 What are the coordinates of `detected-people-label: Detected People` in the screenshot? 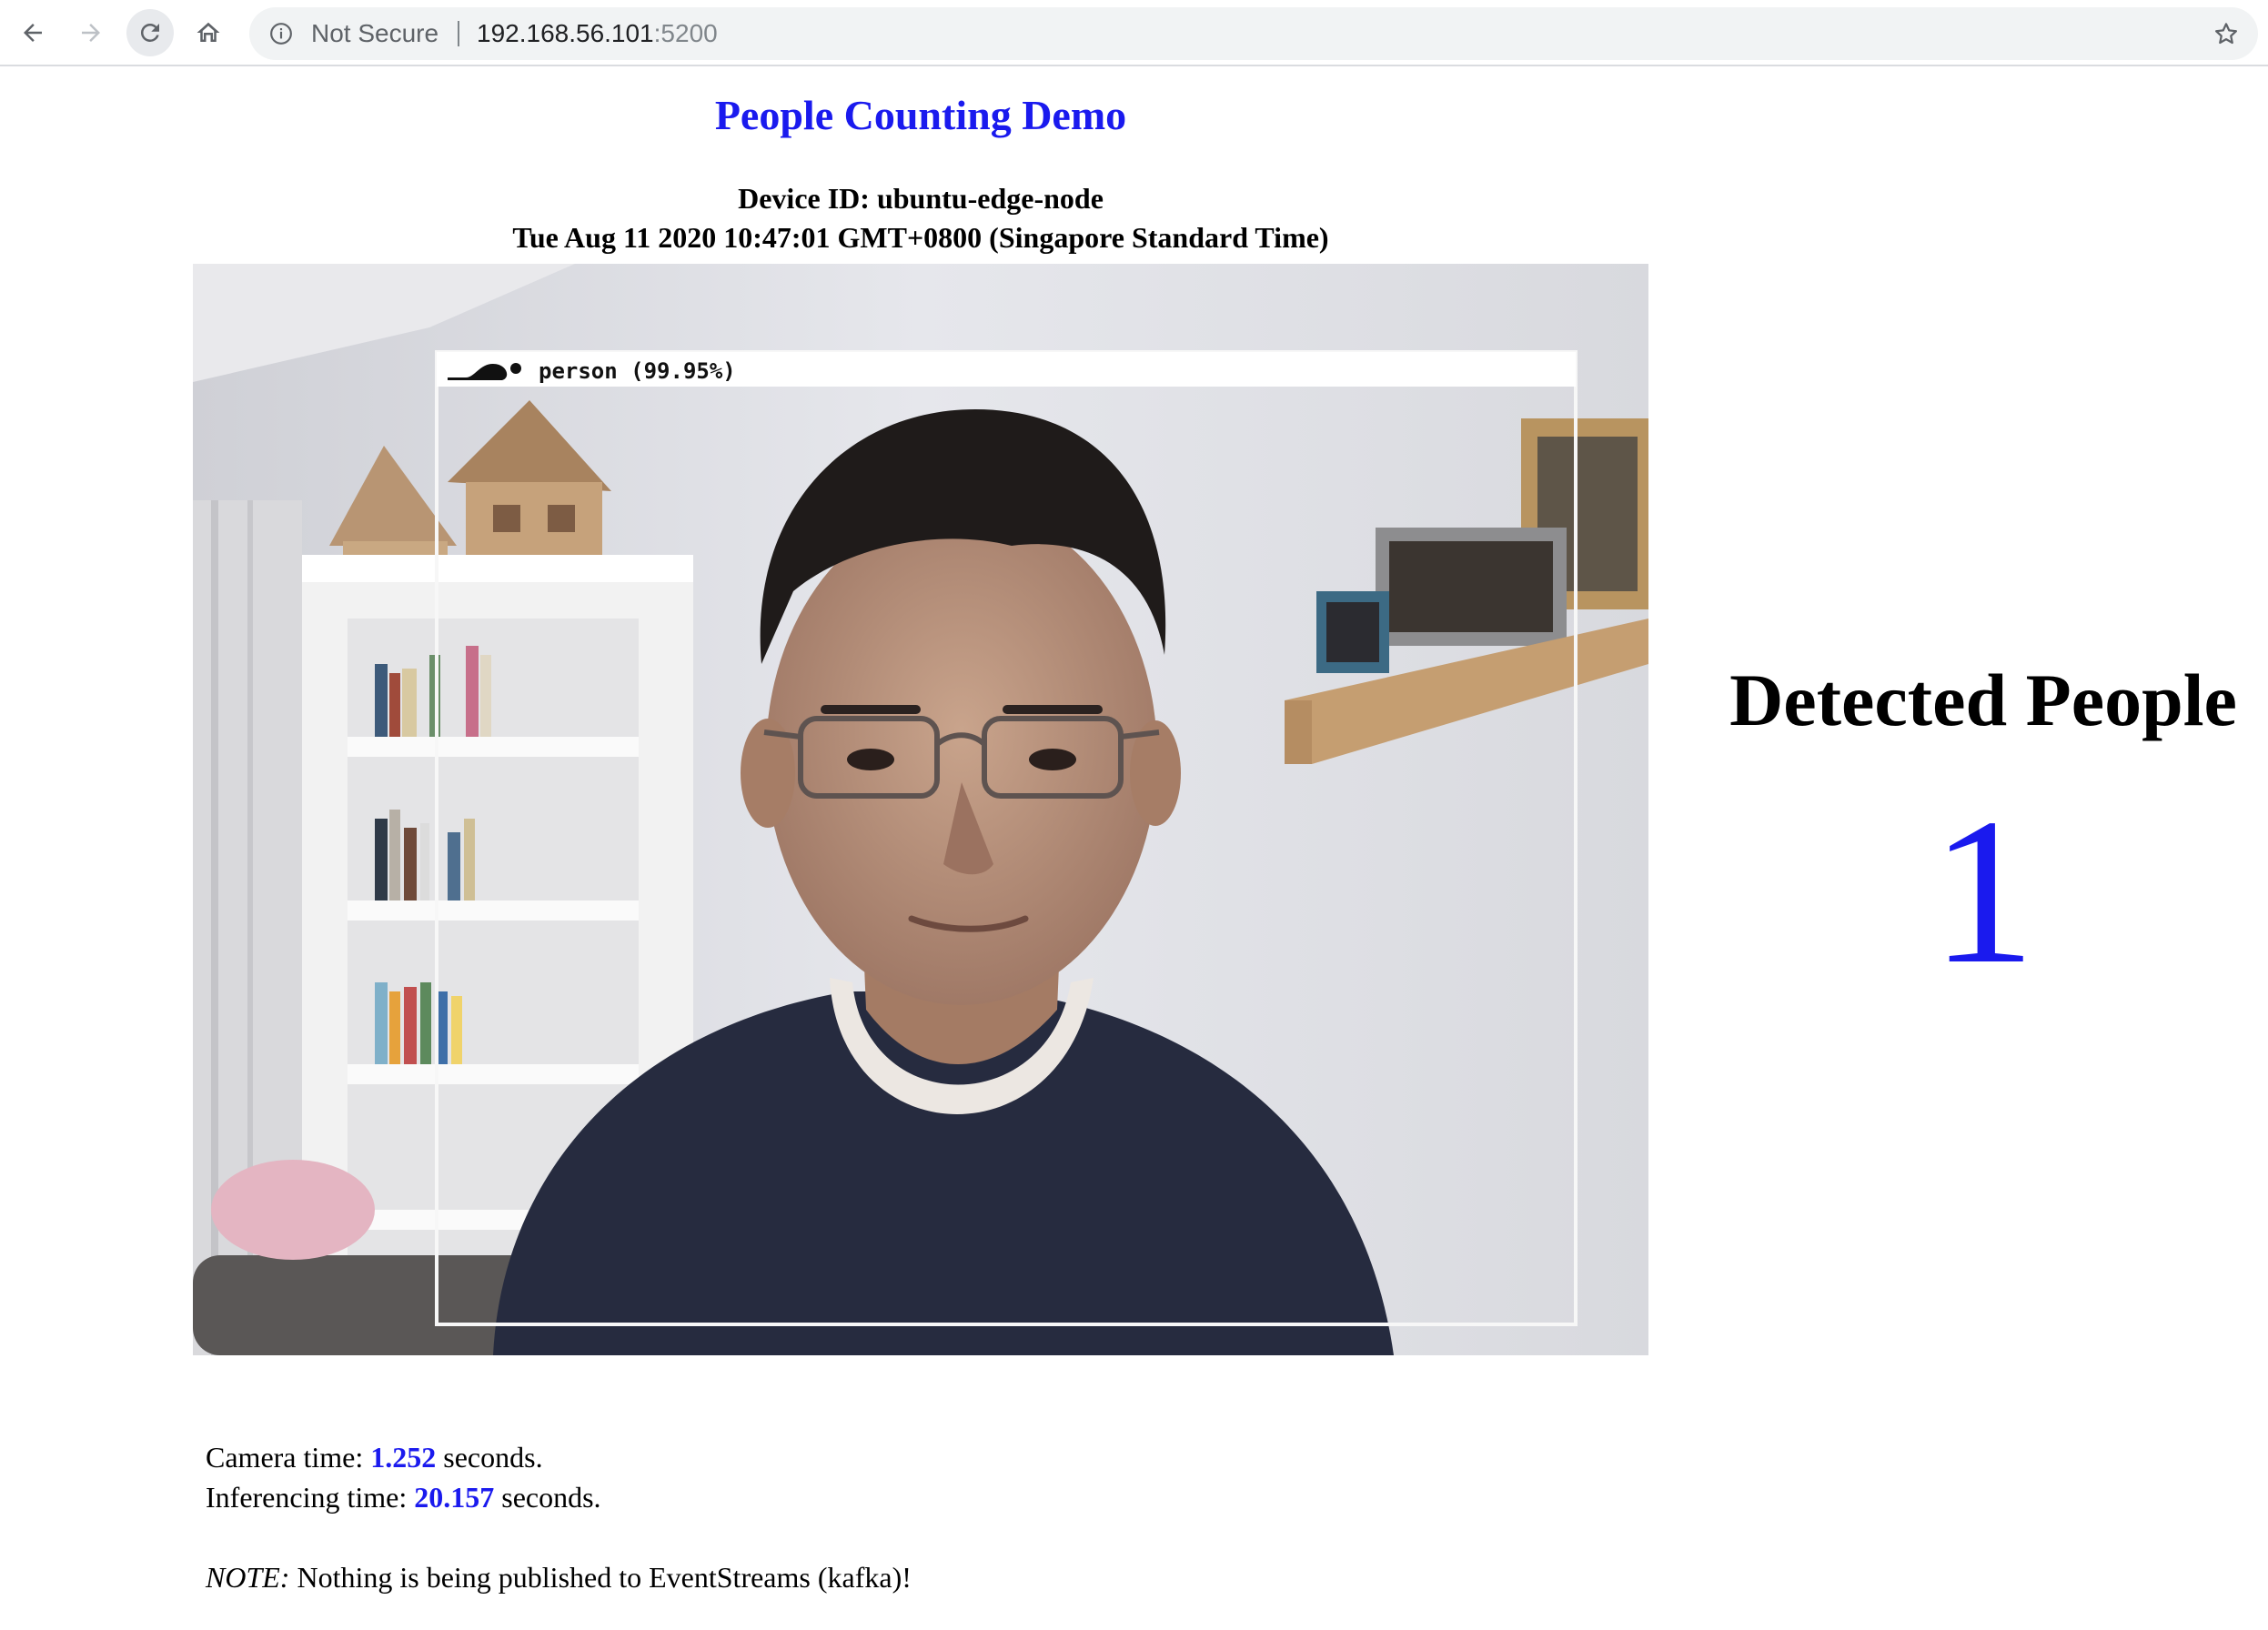 It's located at (1983, 700).